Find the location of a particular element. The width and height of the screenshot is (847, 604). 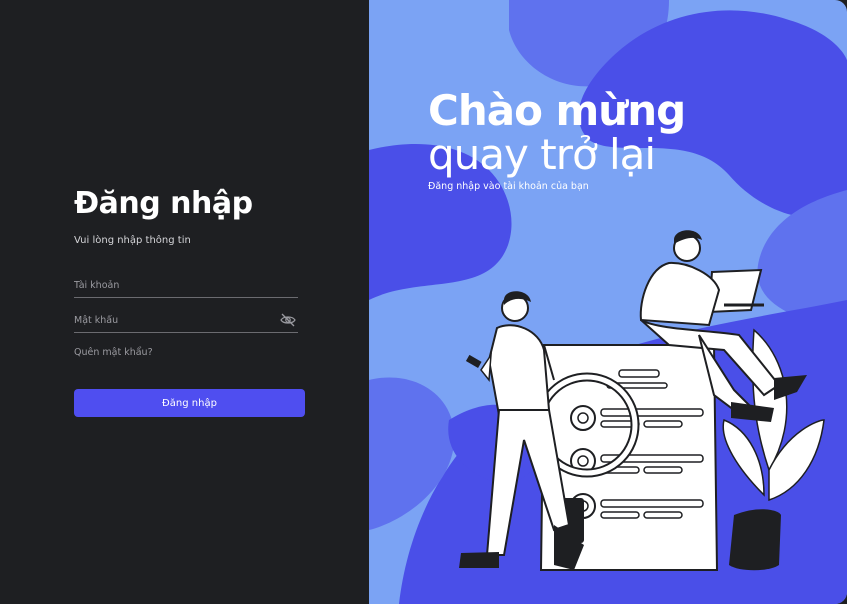

password-field-wrapper is located at coordinates (186, 321).